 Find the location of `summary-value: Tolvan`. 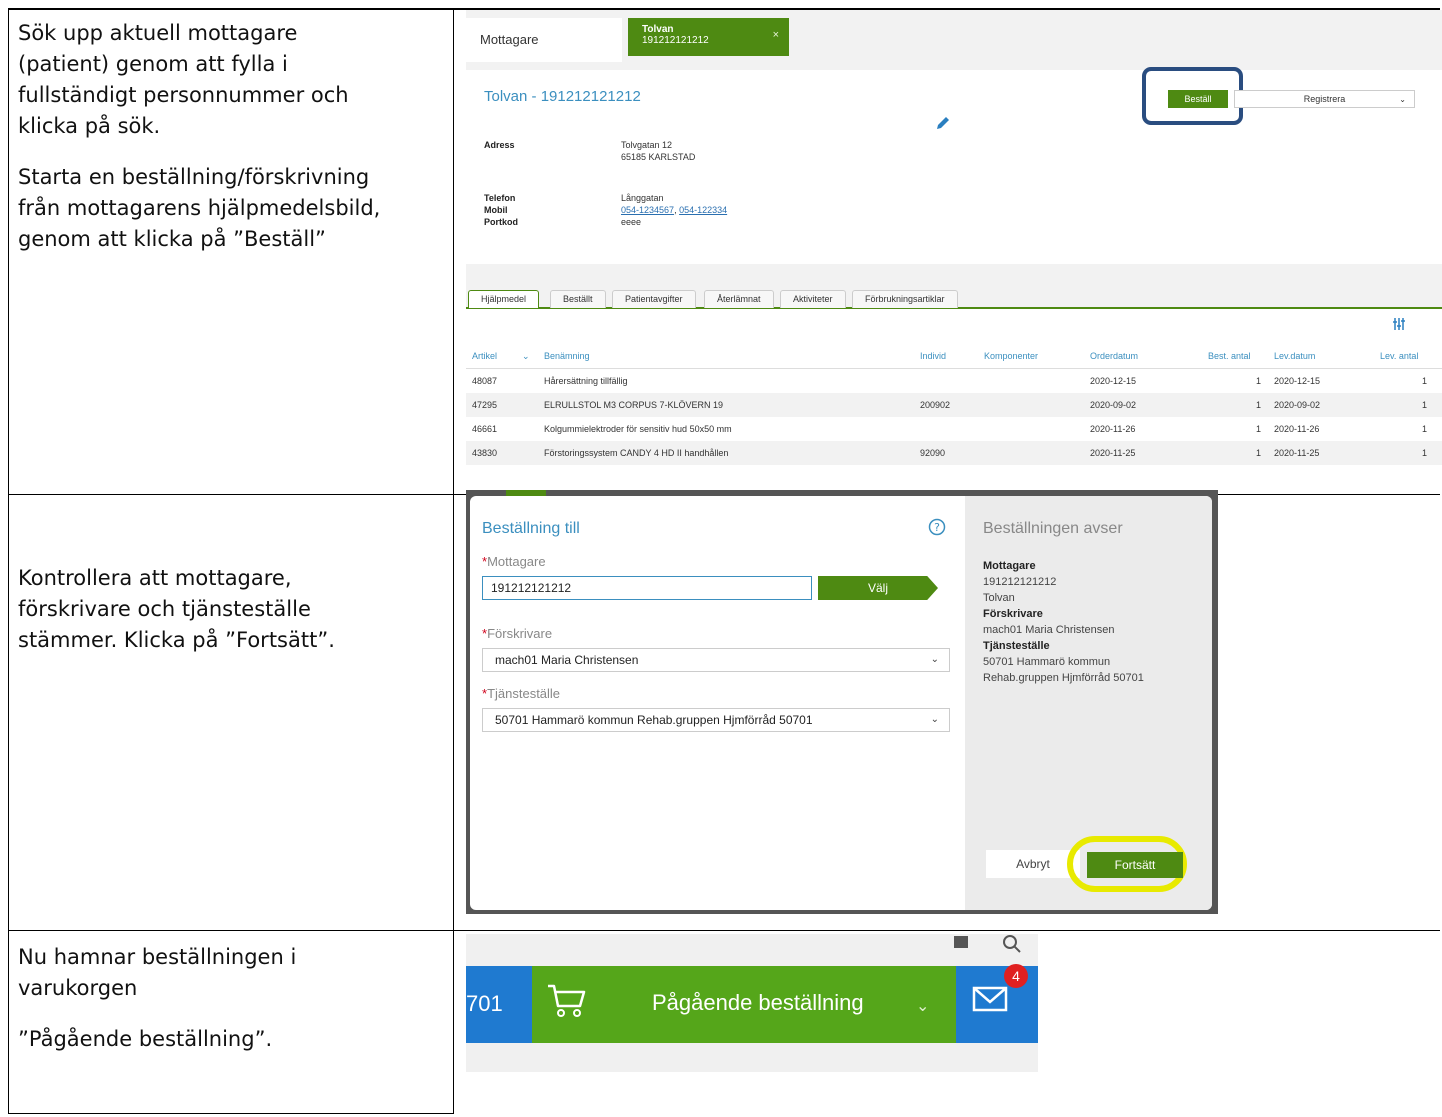

summary-value: Tolvan is located at coordinates (999, 598).